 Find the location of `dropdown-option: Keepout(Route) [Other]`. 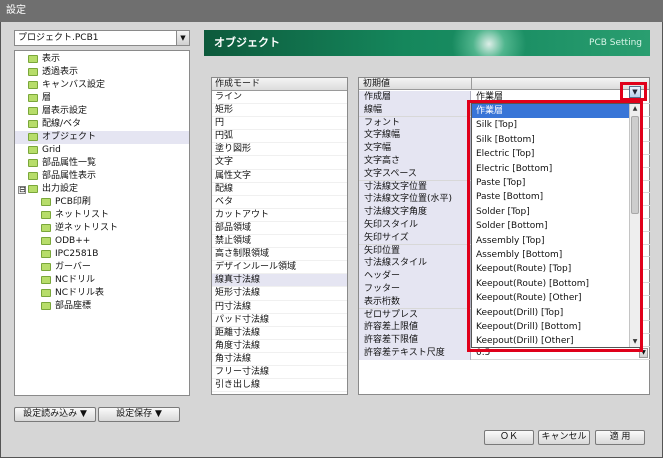

dropdown-option: Keepout(Route) [Other] is located at coordinates (551, 298).